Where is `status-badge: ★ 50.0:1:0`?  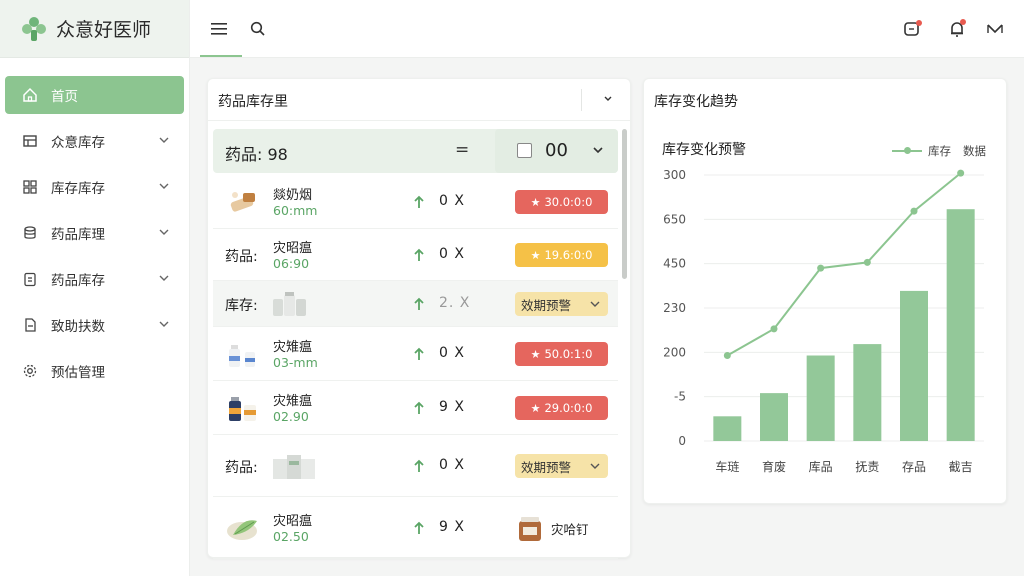
status-badge: ★ 50.0:1:0 is located at coordinates (561, 354).